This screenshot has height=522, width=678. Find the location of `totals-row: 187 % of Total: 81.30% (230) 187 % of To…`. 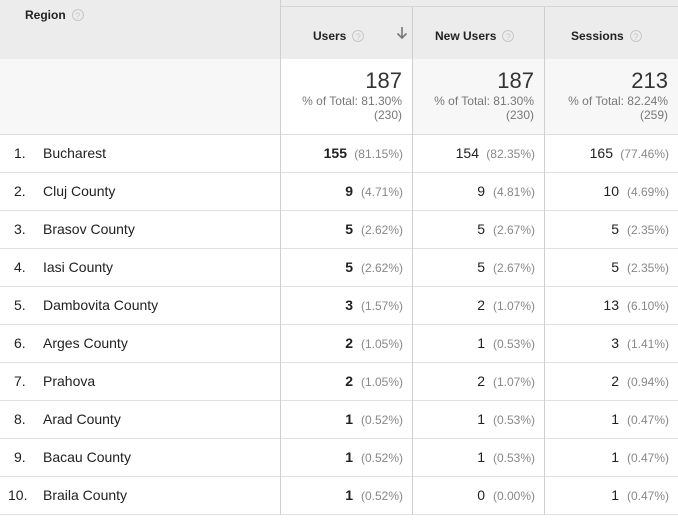

totals-row: 187 % of Total: 81.30% (230) 187 % of To… is located at coordinates (339, 97).